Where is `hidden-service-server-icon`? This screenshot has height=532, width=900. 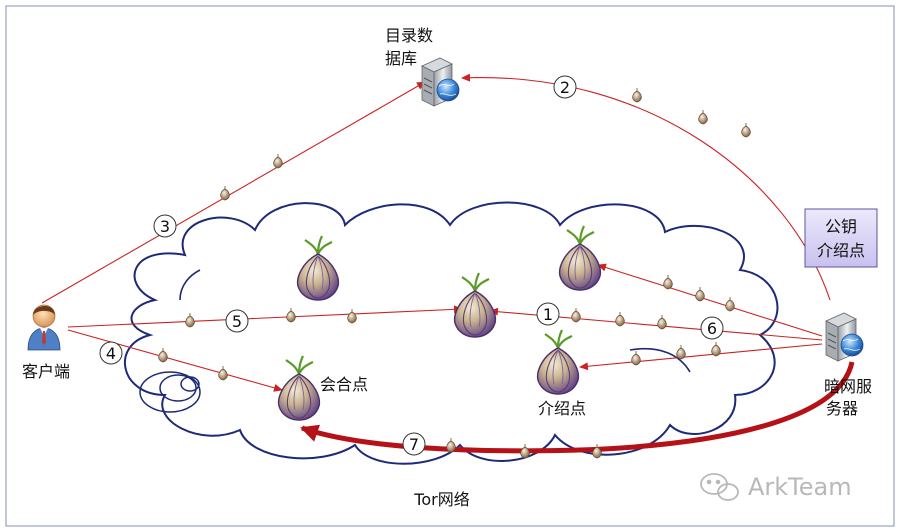
hidden-service-server-icon is located at coordinates (844, 337).